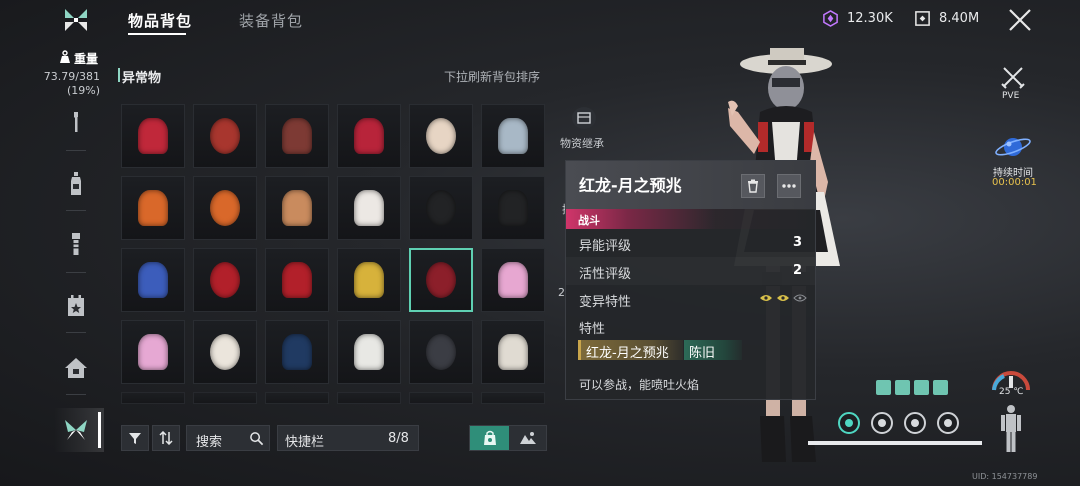  I want to click on stitched-doll-icon, so click(513, 352).